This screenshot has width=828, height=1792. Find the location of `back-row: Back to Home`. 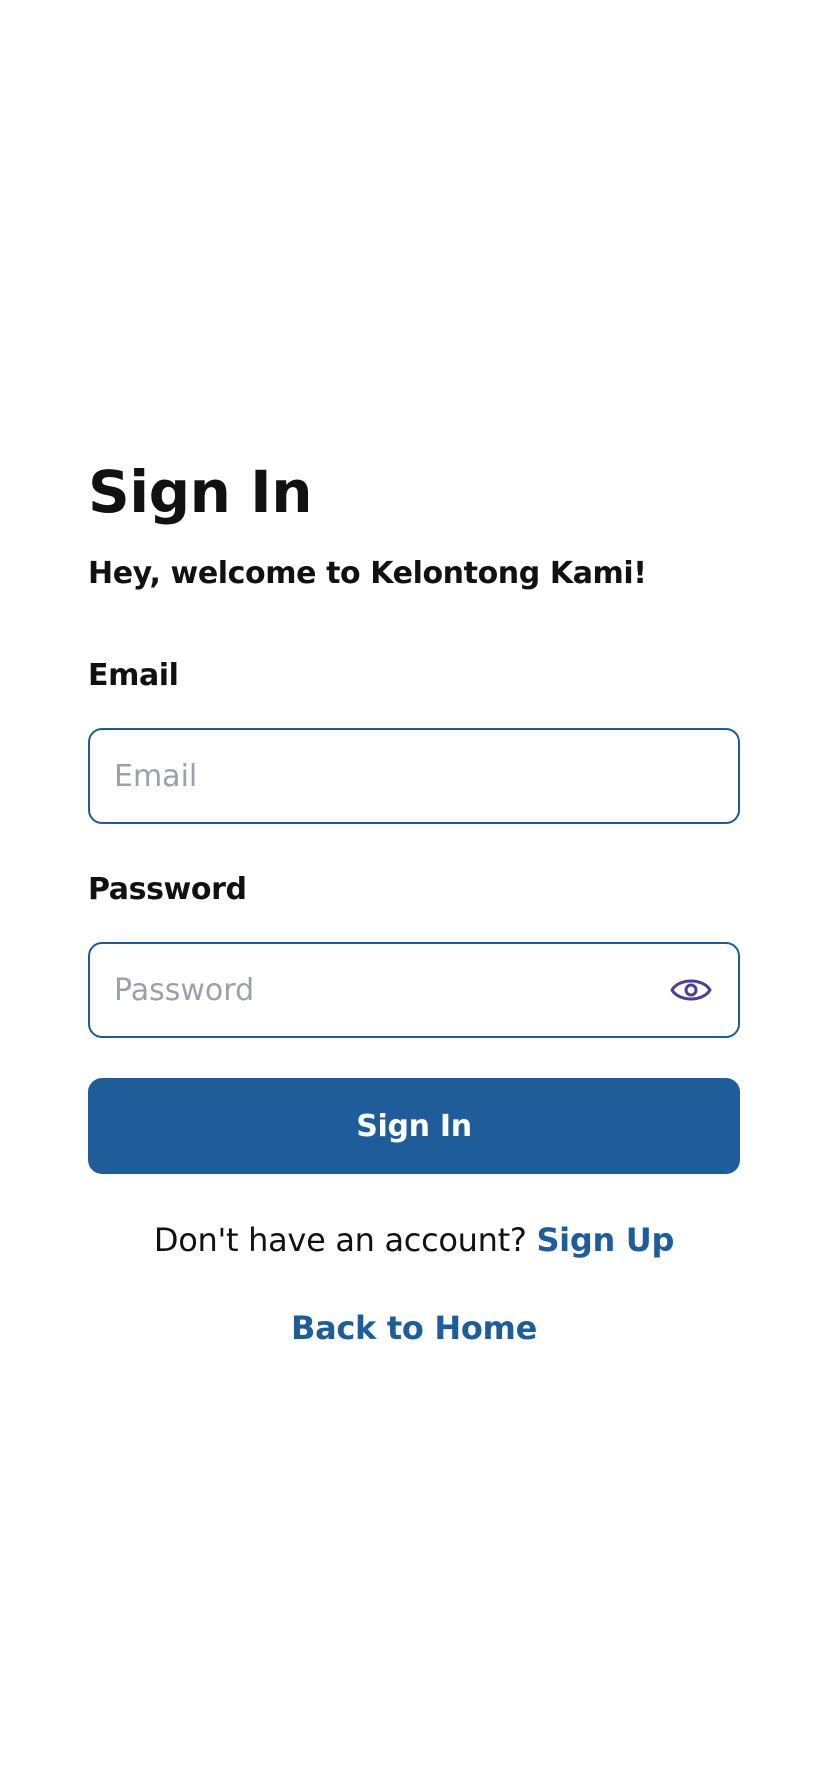

back-row: Back to Home is located at coordinates (414, 1328).